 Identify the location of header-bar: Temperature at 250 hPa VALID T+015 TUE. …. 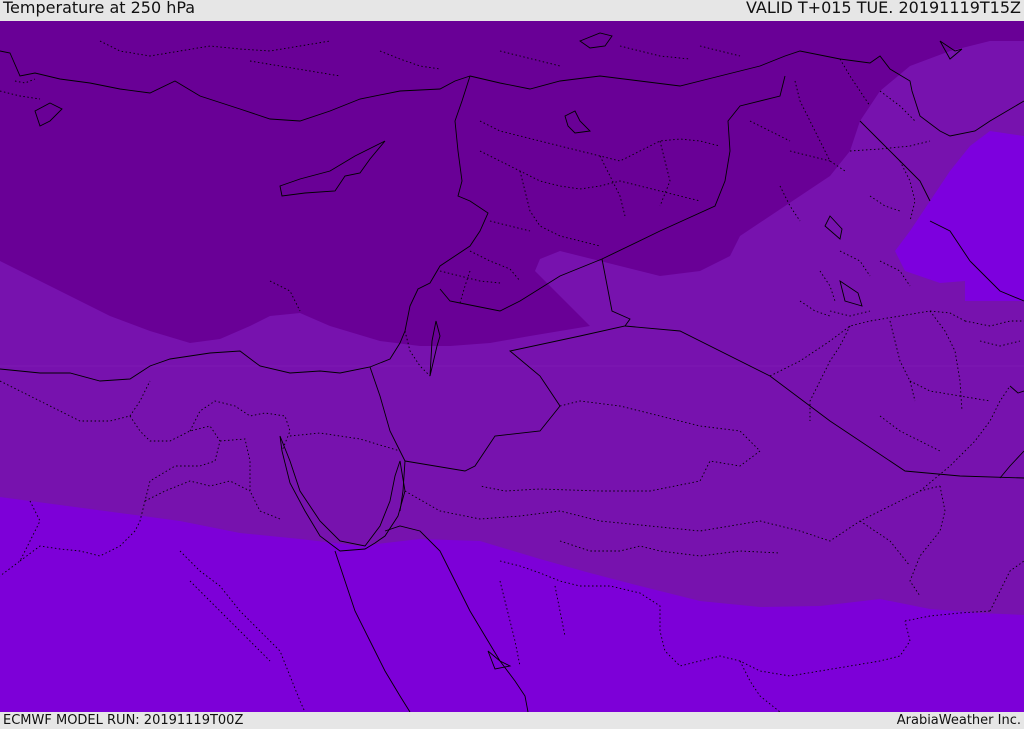
(512, 10).